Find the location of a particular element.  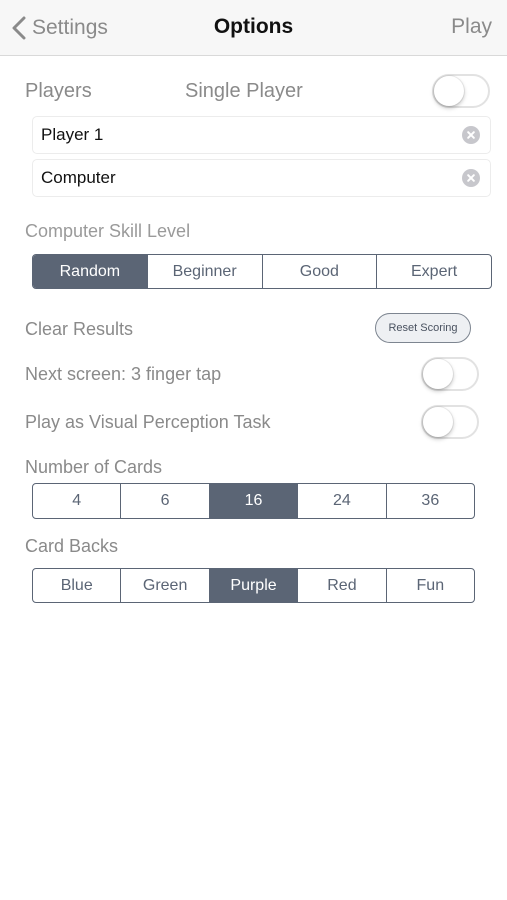

segment-skill-good: Good is located at coordinates (320, 271).